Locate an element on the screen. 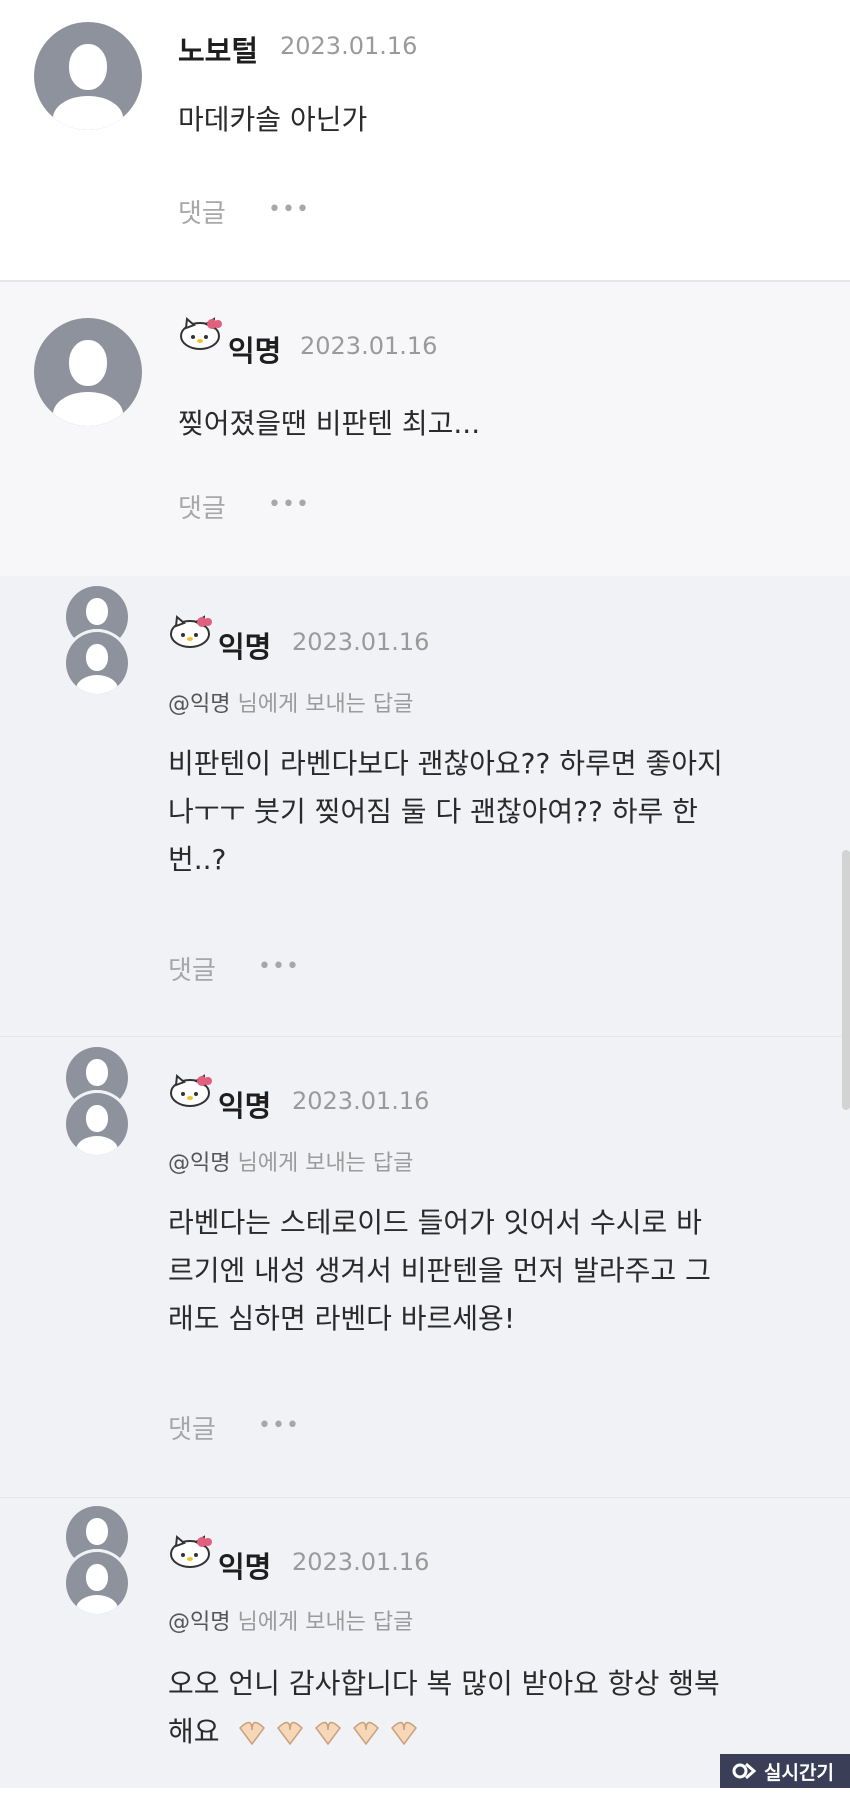 Image resolution: width=850 pixels, height=1812 pixels. comment-text-line: 르기엔 내성 생겨서 비판텐을 먼저 발라주고 그 is located at coordinates (439, 1270).